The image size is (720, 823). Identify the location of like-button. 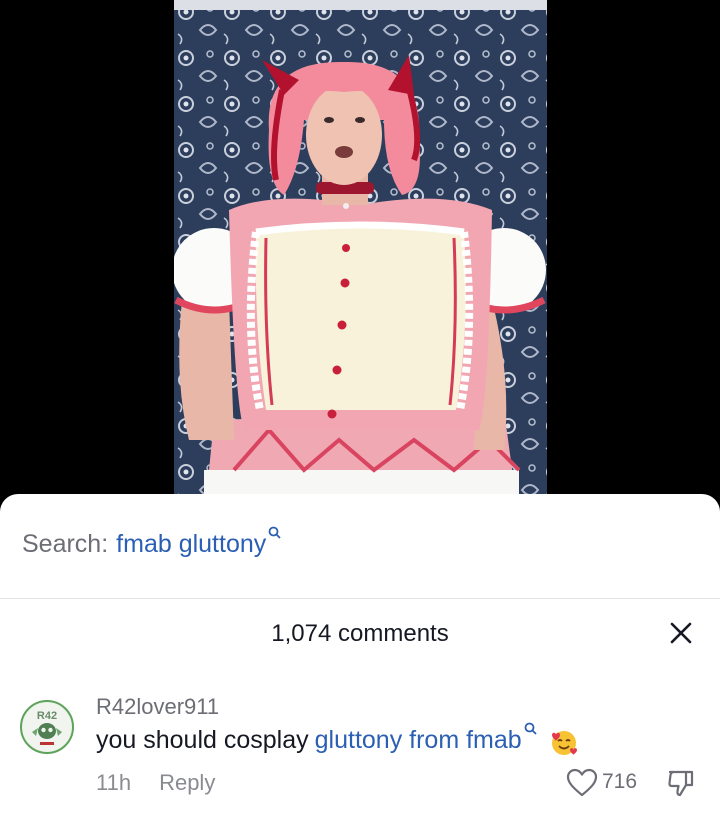
(582, 783).